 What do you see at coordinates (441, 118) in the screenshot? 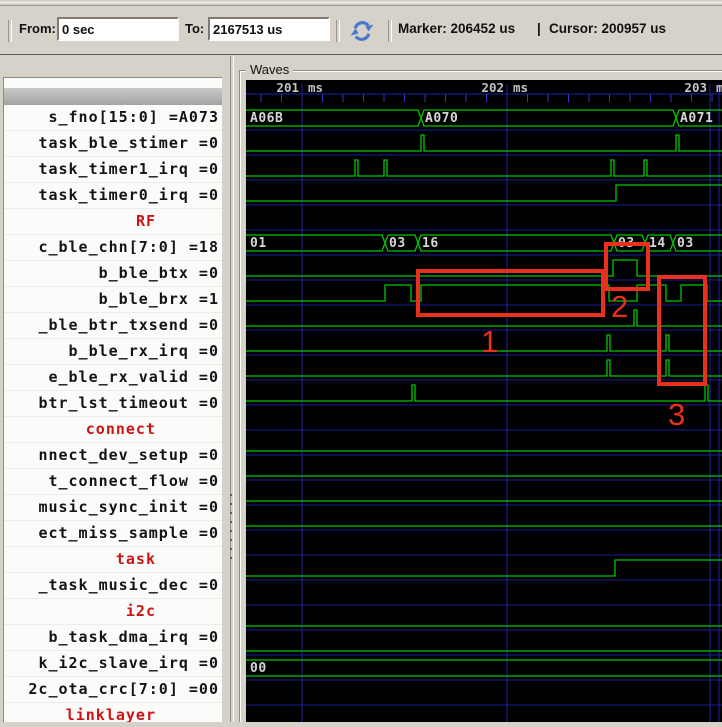
I see `bus-value-label: A070` at bounding box center [441, 118].